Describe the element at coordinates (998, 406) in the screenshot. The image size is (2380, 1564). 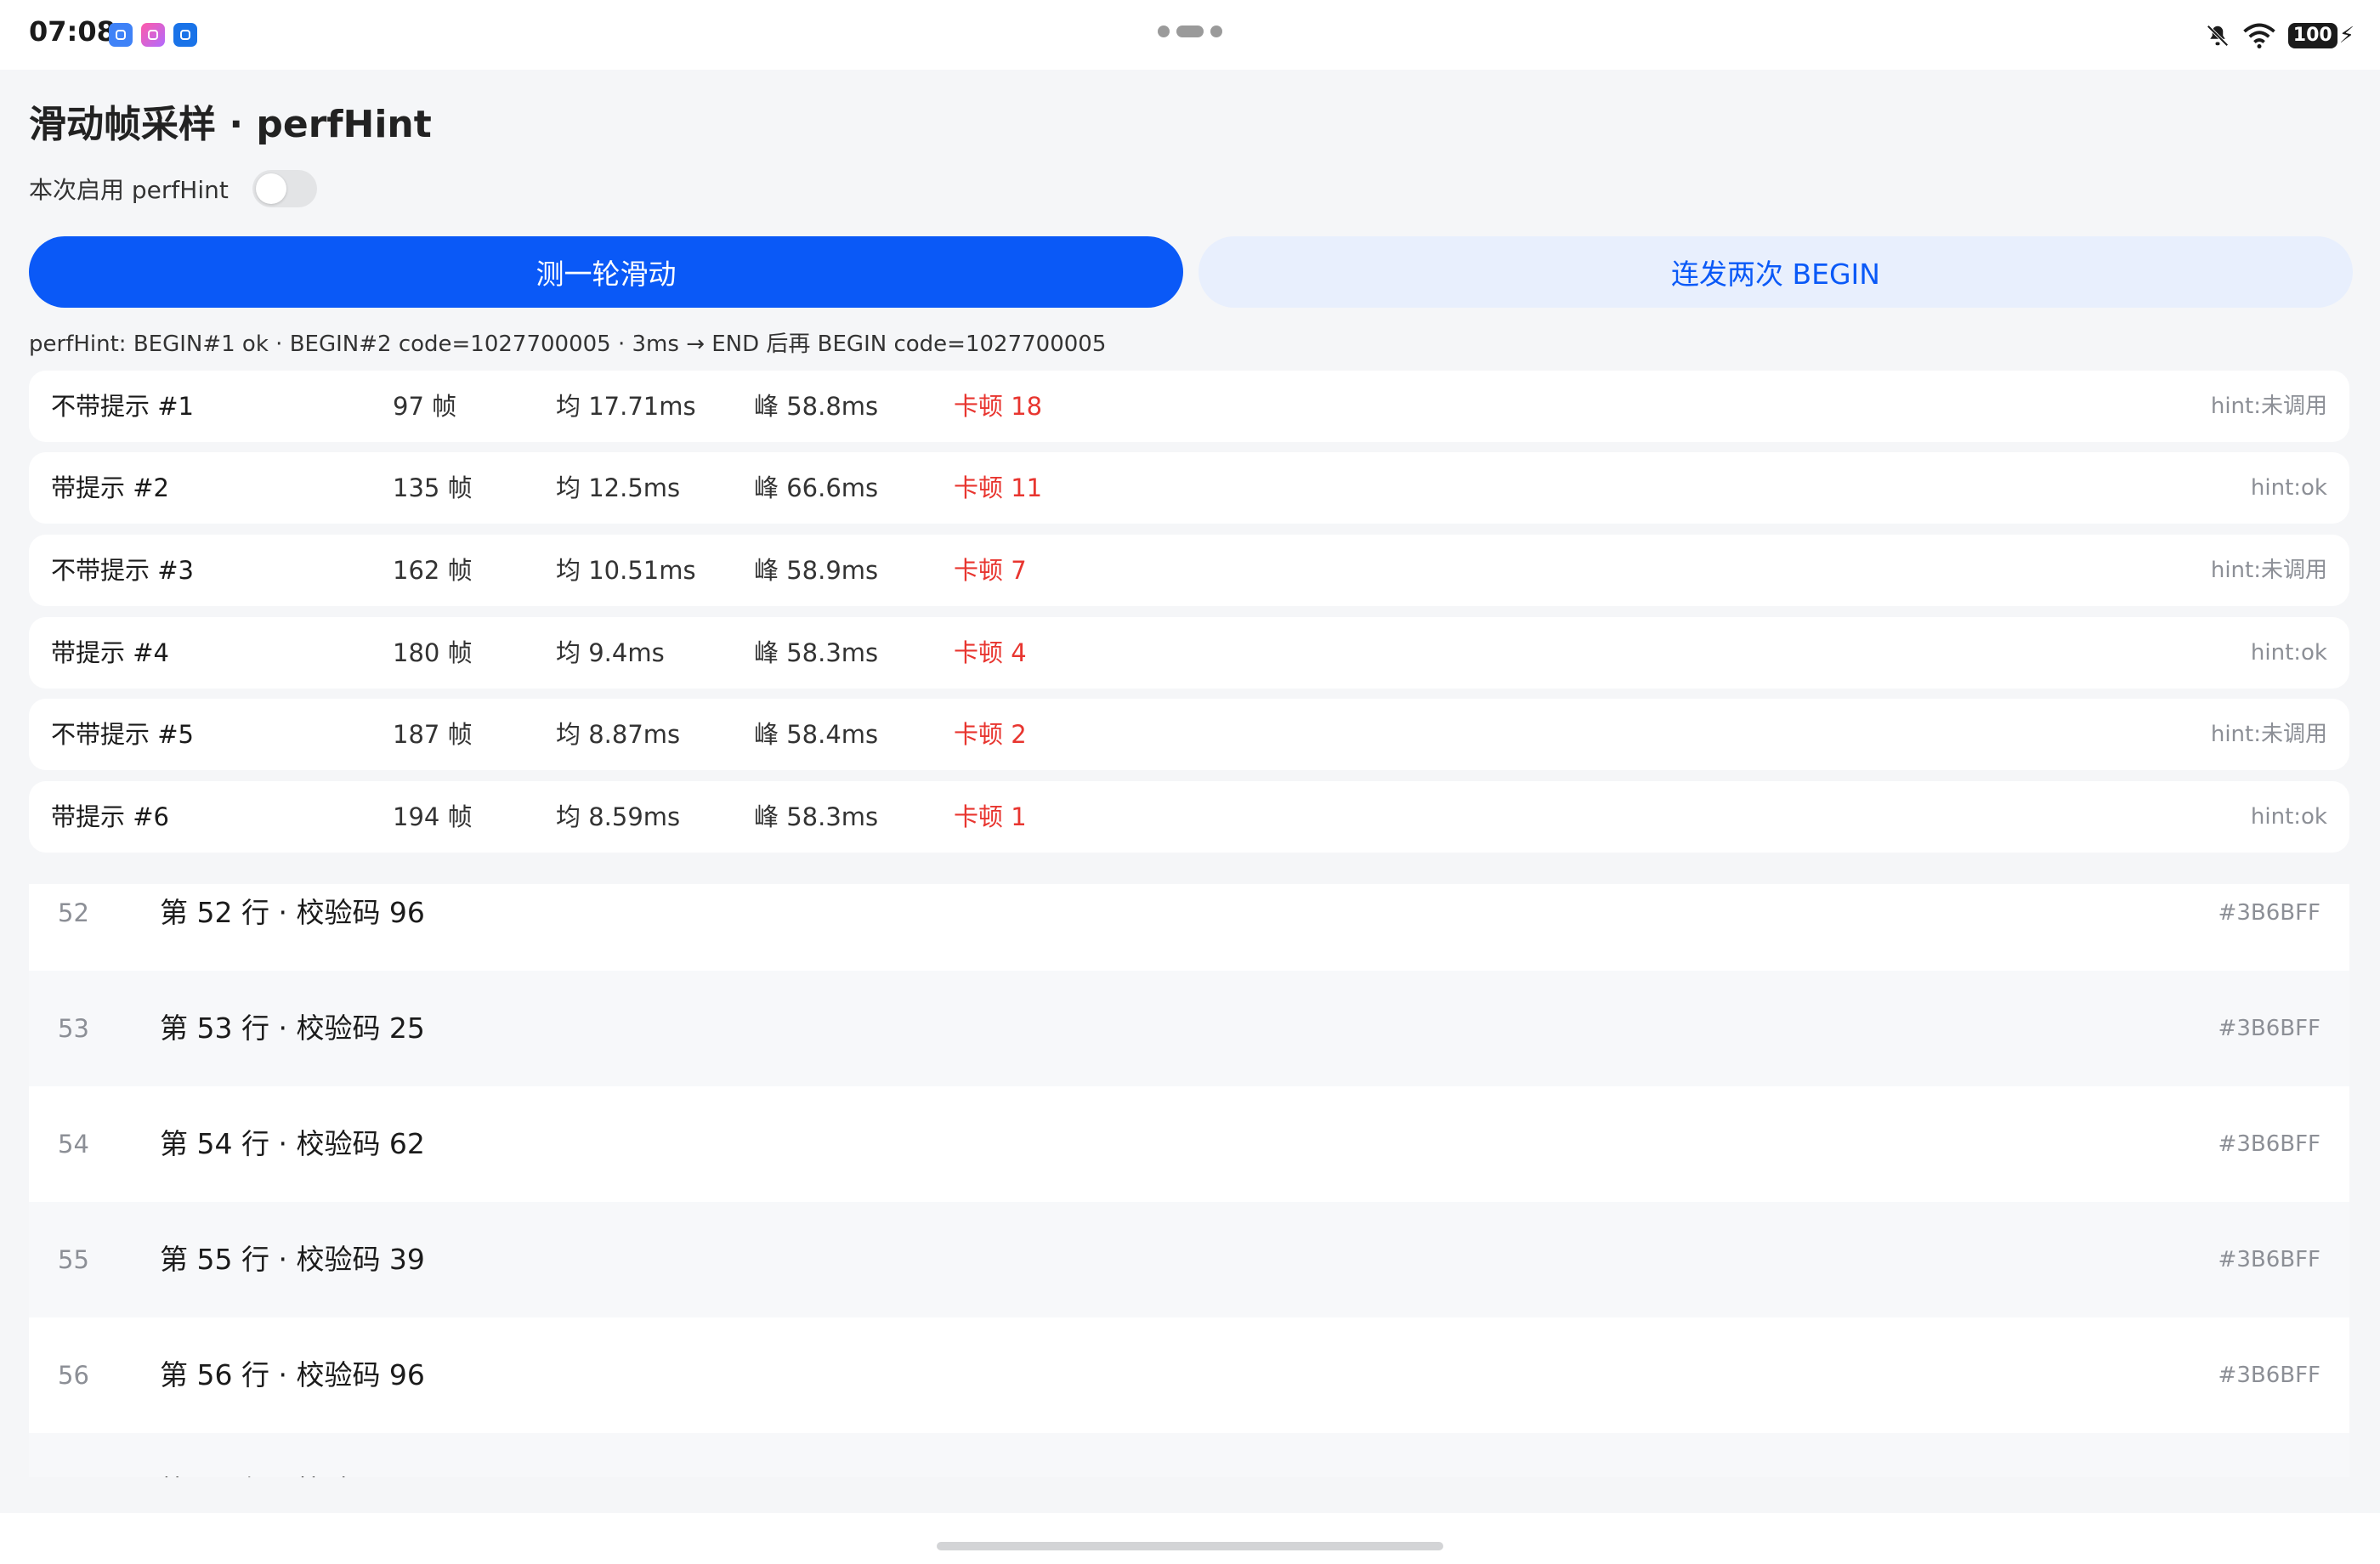
I see `result-jank: 卡顿 18` at that location.